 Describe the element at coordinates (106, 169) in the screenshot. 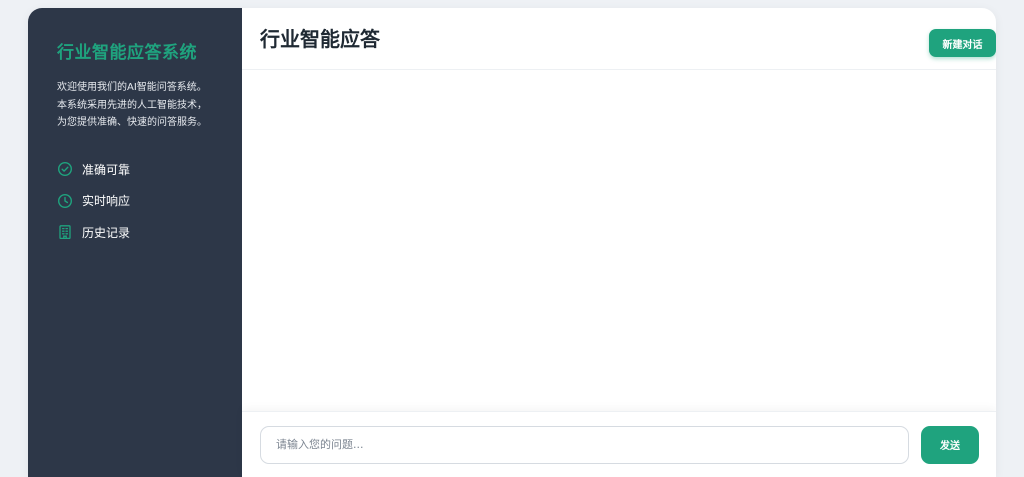

I see `feature-label: 准确可靠` at that location.